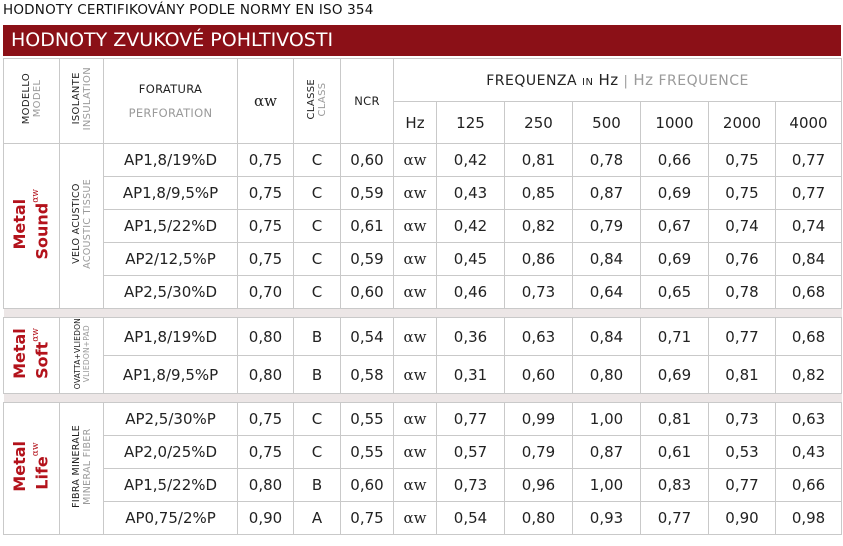 Image resolution: width=843 pixels, height=546 pixels. Describe the element at coordinates (170, 101) in the screenshot. I see `col-perforation: FORATURA PERFORATION` at that location.